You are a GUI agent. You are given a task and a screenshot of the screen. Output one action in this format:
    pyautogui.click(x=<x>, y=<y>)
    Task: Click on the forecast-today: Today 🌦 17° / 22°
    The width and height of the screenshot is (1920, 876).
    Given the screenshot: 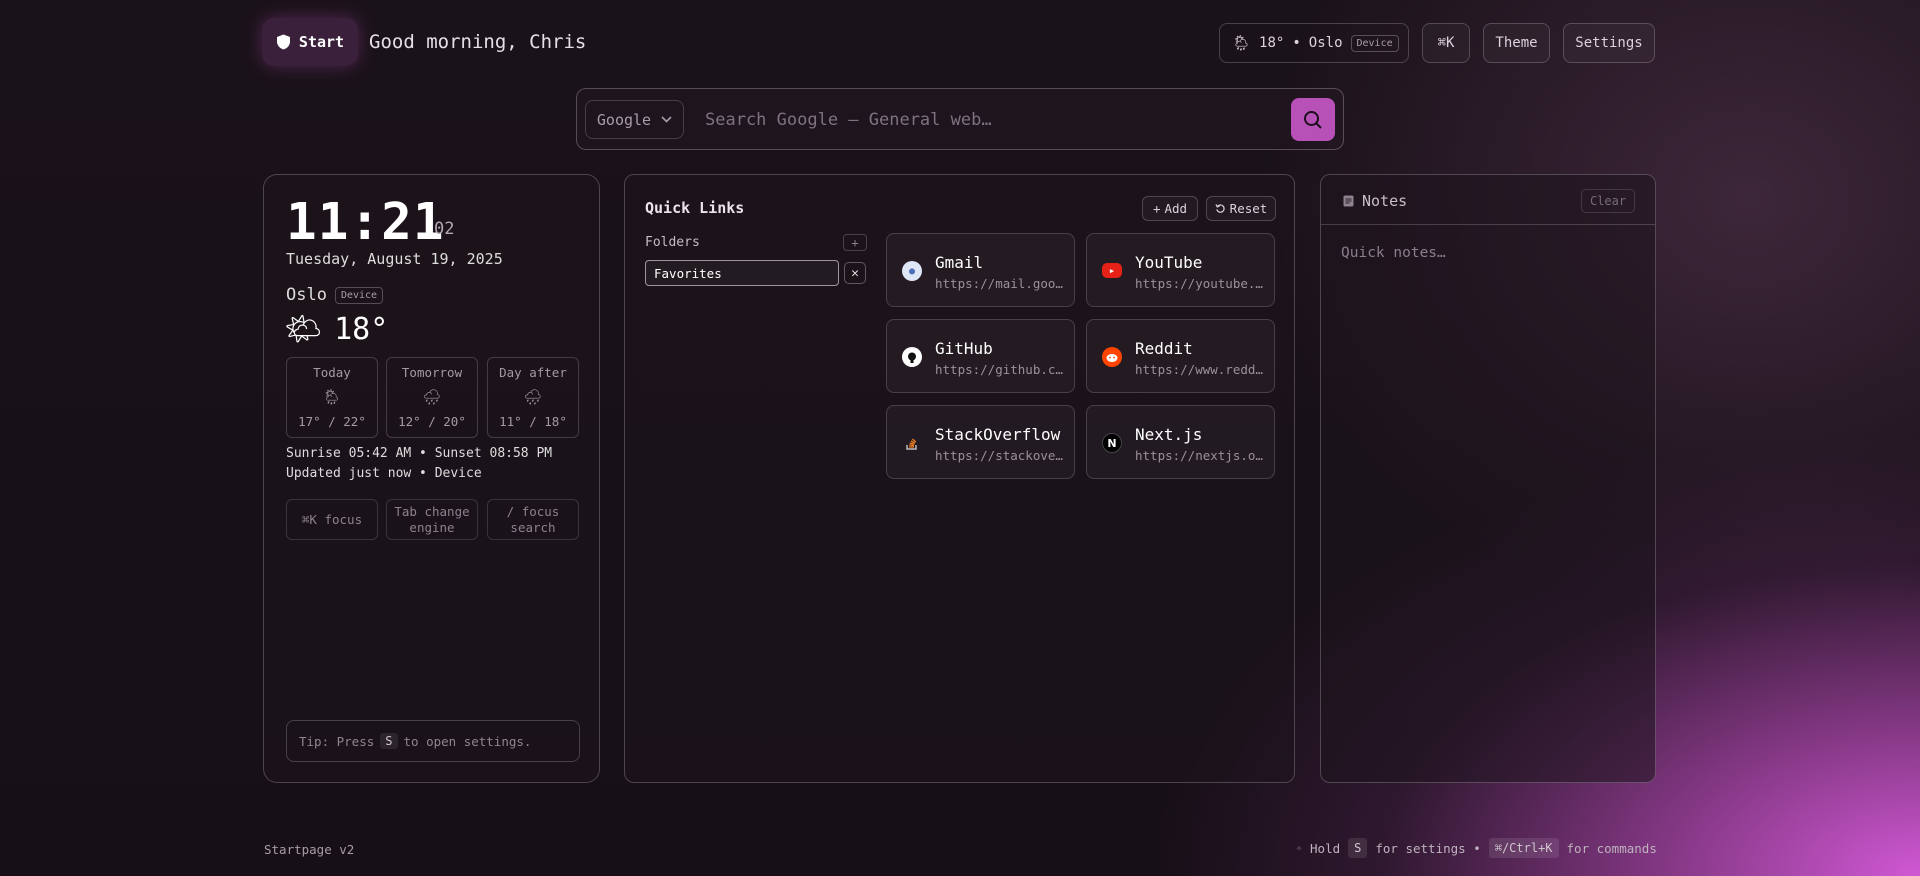 What is the action you would take?
    pyautogui.click(x=332, y=397)
    